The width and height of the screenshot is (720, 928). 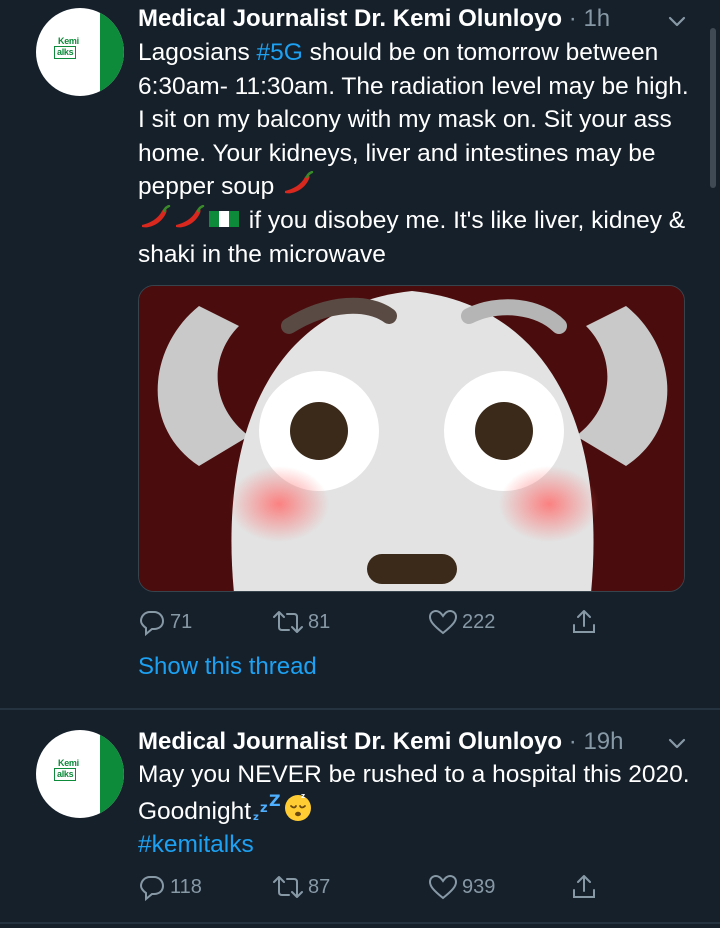 I want to click on retweet-count: 81, so click(x=319, y=621).